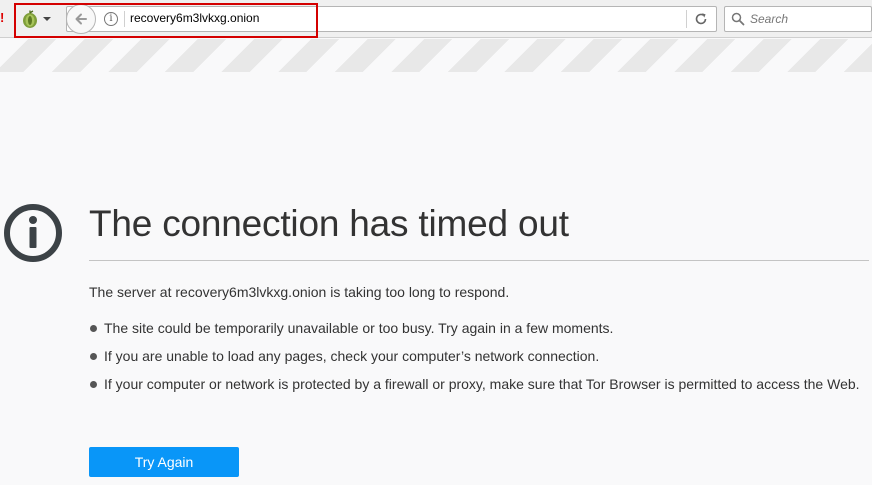 Image resolution: width=872 pixels, height=485 pixels. I want to click on reload-divider, so click(686, 19).